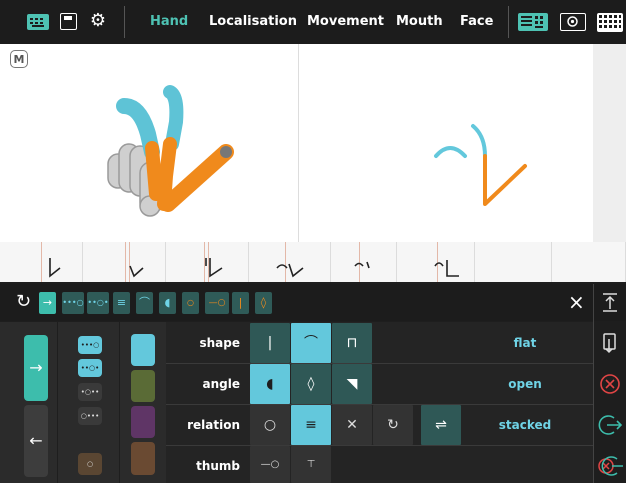 The image size is (626, 483). I want to click on angle-value: open, so click(525, 384).